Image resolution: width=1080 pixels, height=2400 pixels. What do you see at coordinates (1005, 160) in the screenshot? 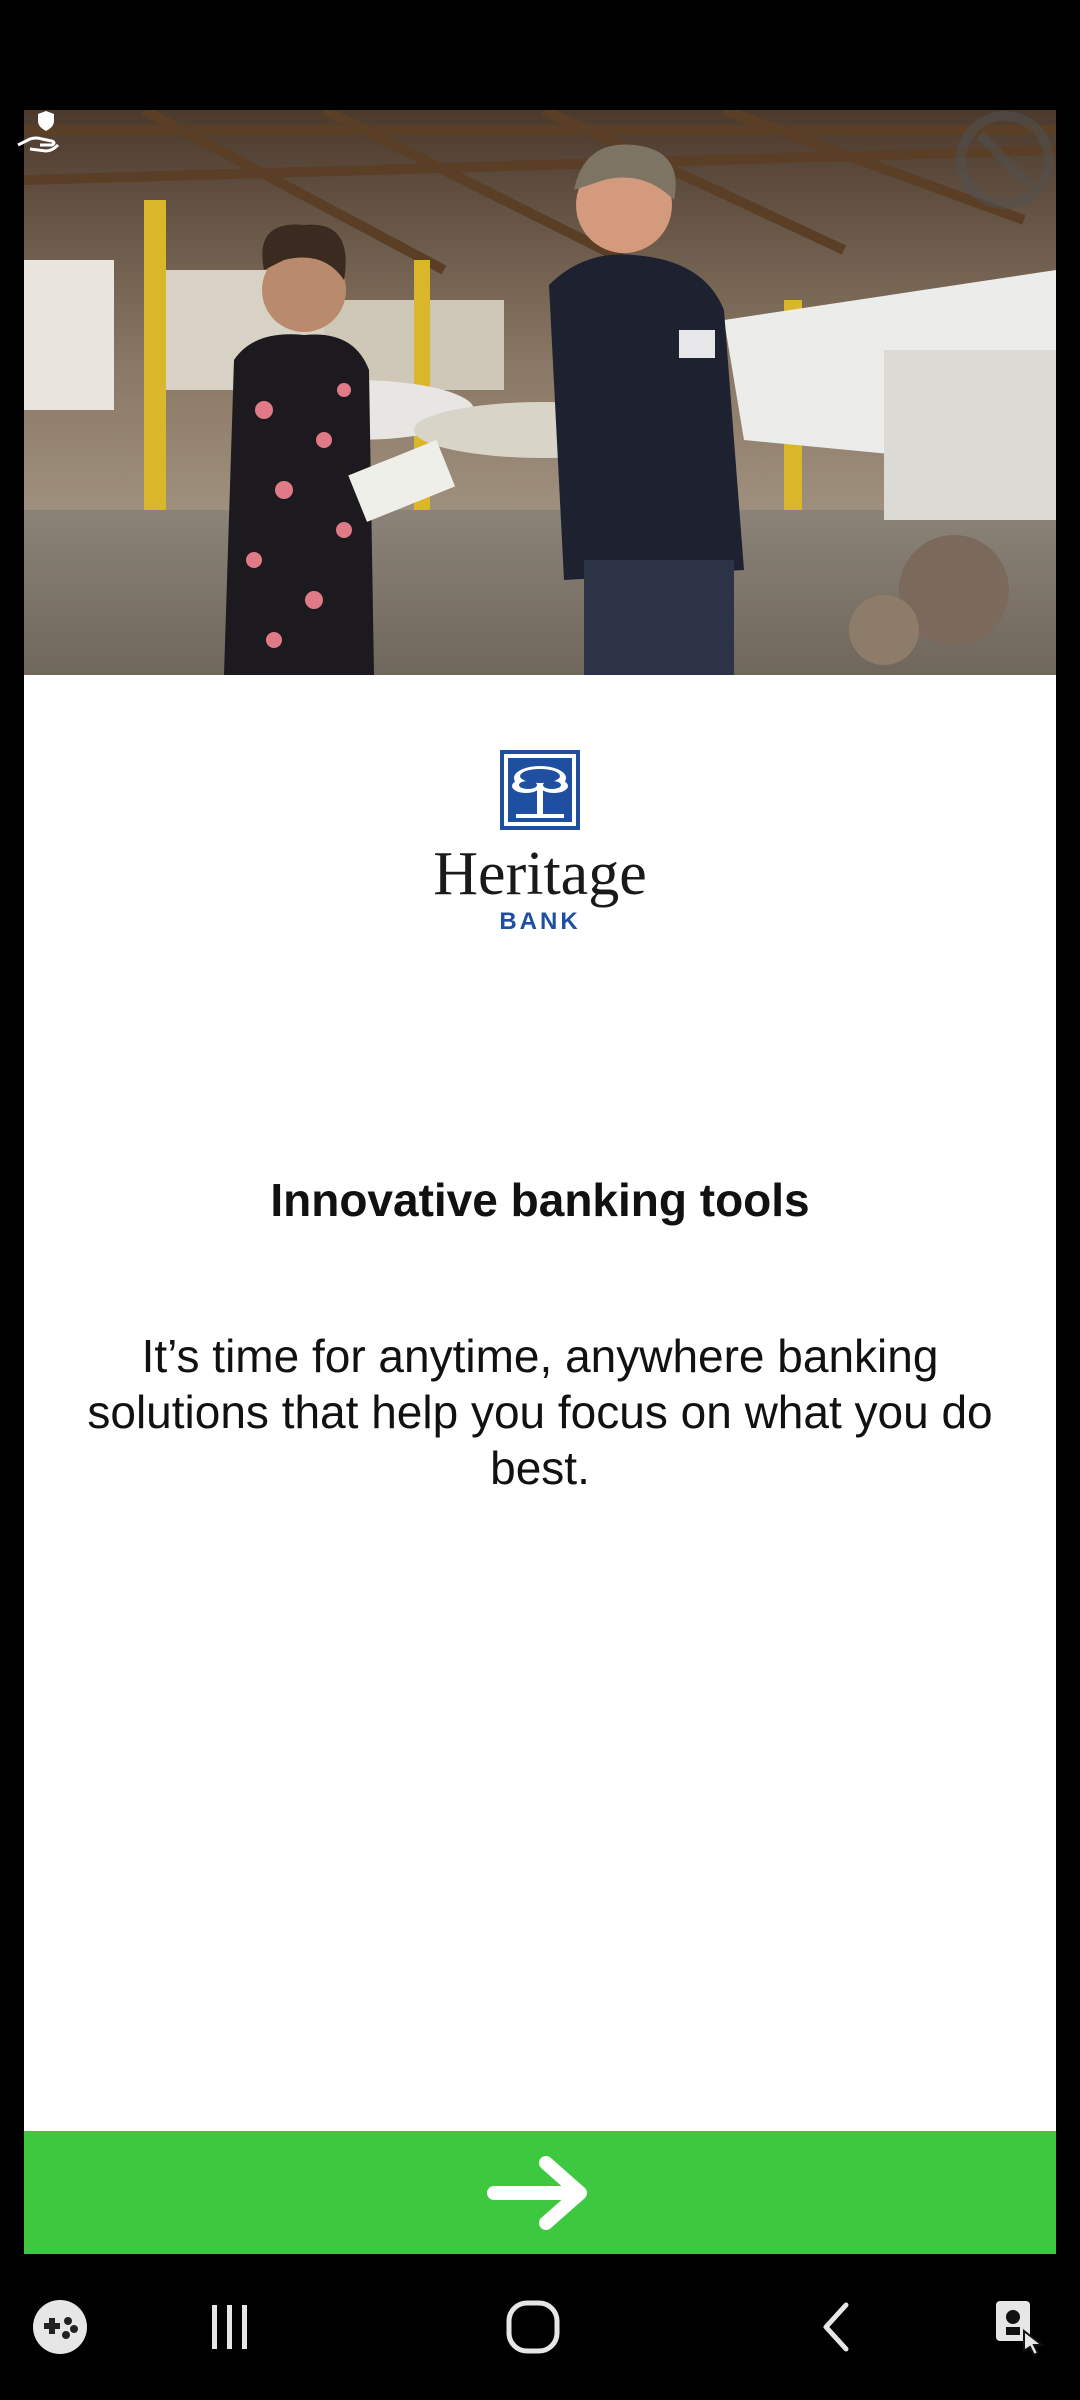
I see `watermark-icon` at bounding box center [1005, 160].